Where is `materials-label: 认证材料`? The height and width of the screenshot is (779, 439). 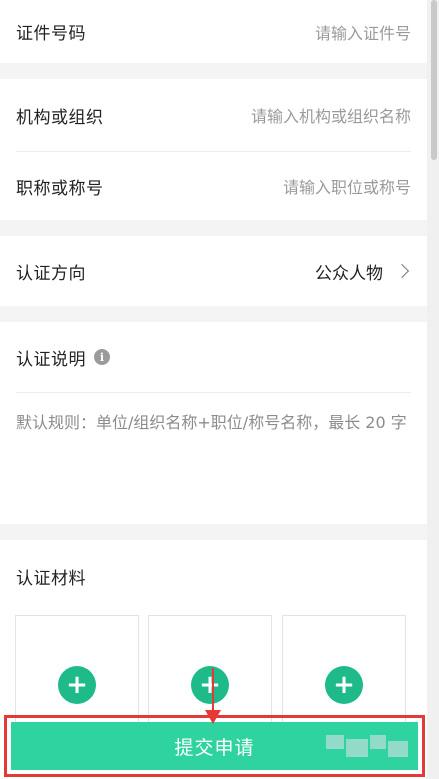 materials-label: 认证材料 is located at coordinates (51, 578).